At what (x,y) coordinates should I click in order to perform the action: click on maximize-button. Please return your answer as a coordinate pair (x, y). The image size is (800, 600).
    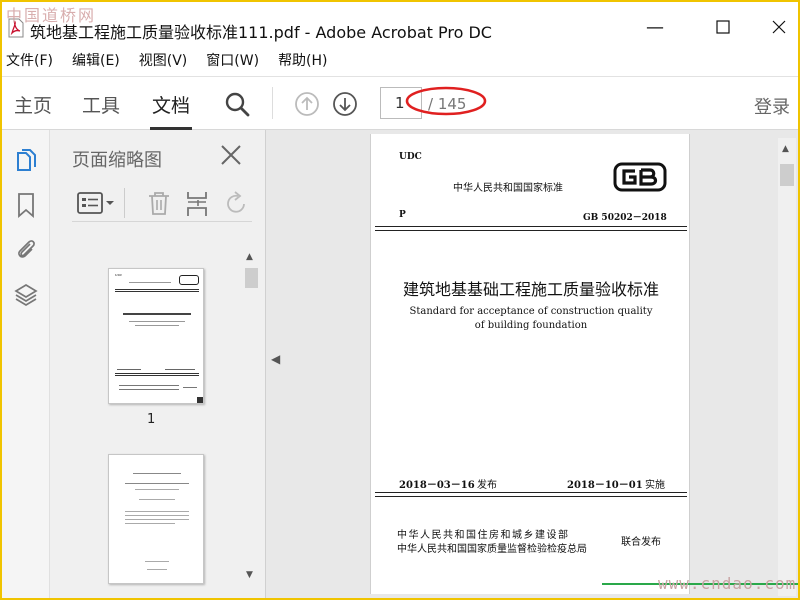
    Looking at the image, I should click on (723, 27).